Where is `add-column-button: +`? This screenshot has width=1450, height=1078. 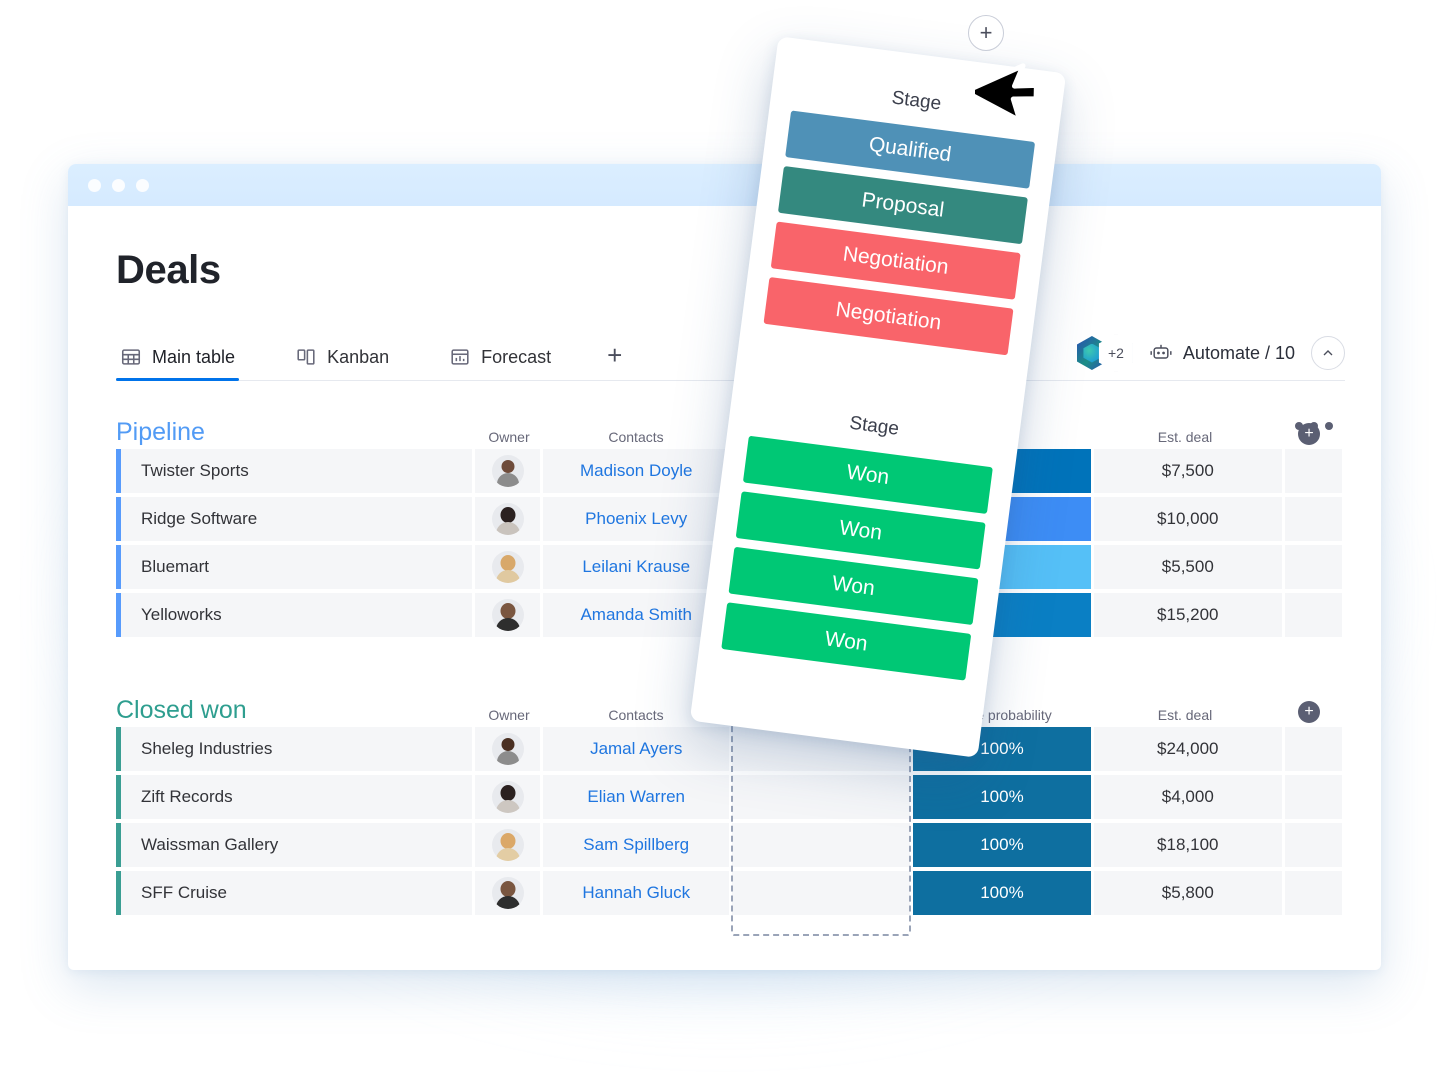
add-column-button: + is located at coordinates (1309, 712).